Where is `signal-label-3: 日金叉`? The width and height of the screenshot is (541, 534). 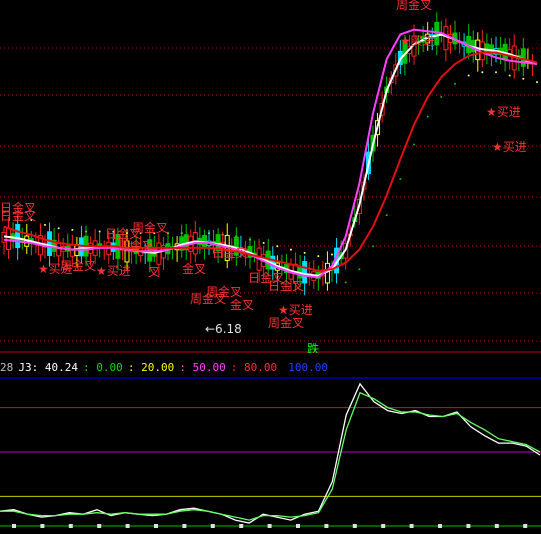
signal-label-3: 日金叉 is located at coordinates (230, 252).